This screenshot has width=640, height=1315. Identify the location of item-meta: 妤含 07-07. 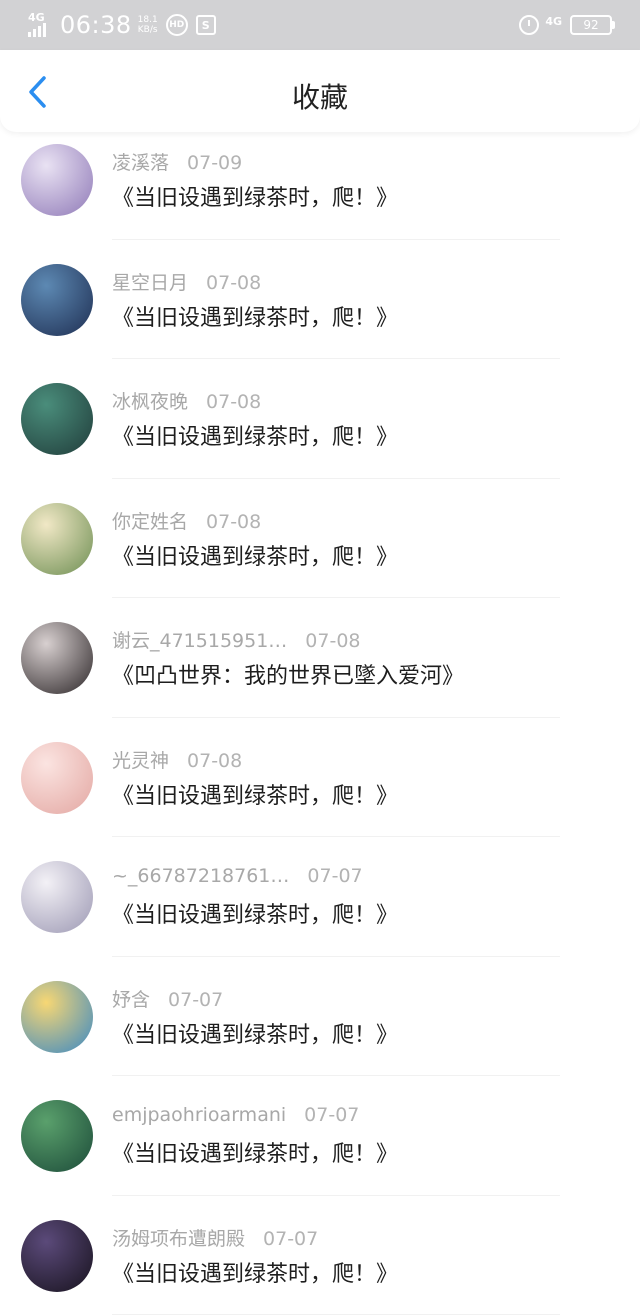
(167, 998).